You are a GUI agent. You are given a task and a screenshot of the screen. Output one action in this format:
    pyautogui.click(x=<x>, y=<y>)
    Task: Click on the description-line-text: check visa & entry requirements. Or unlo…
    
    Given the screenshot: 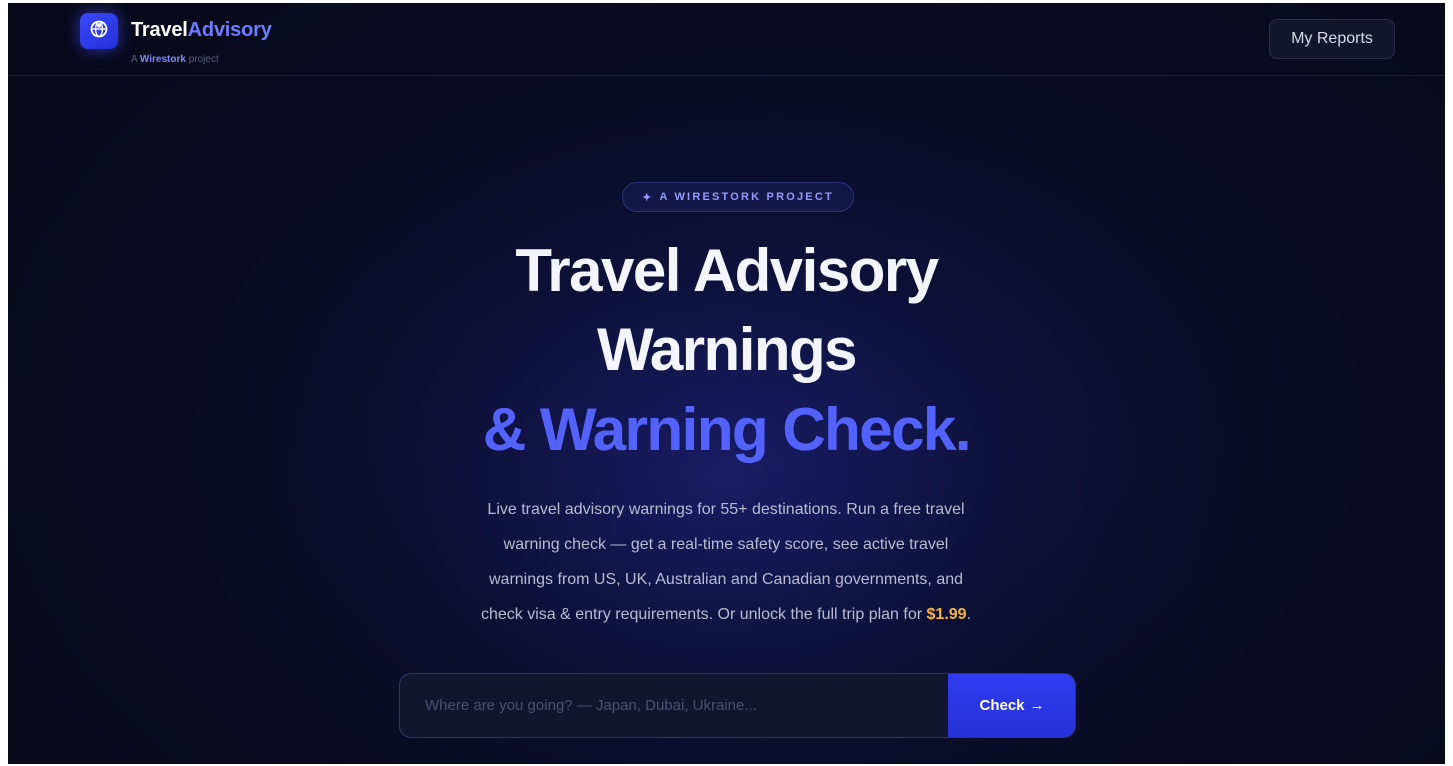 What is the action you would take?
    pyautogui.click(x=703, y=614)
    